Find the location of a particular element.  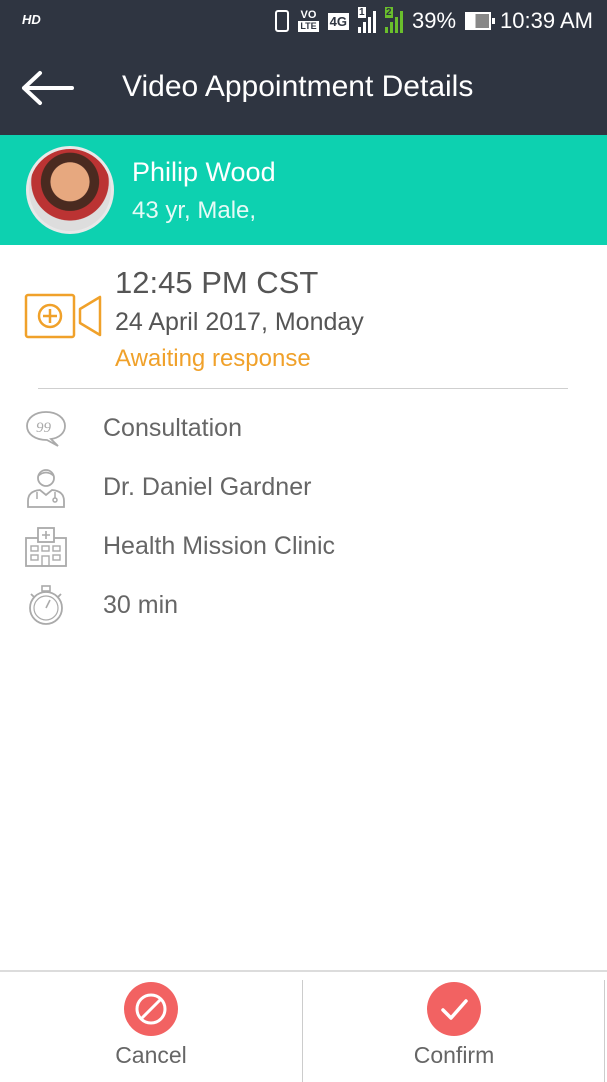

confirm-label: Confirm is located at coordinates (454, 1055).